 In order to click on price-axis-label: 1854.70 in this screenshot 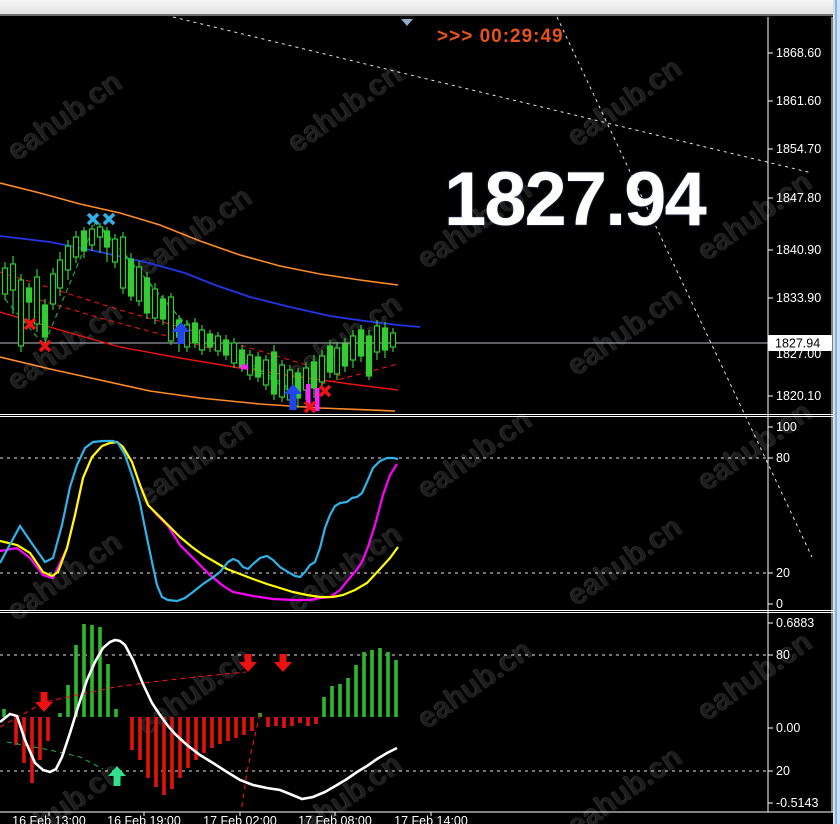, I will do `click(798, 149)`.